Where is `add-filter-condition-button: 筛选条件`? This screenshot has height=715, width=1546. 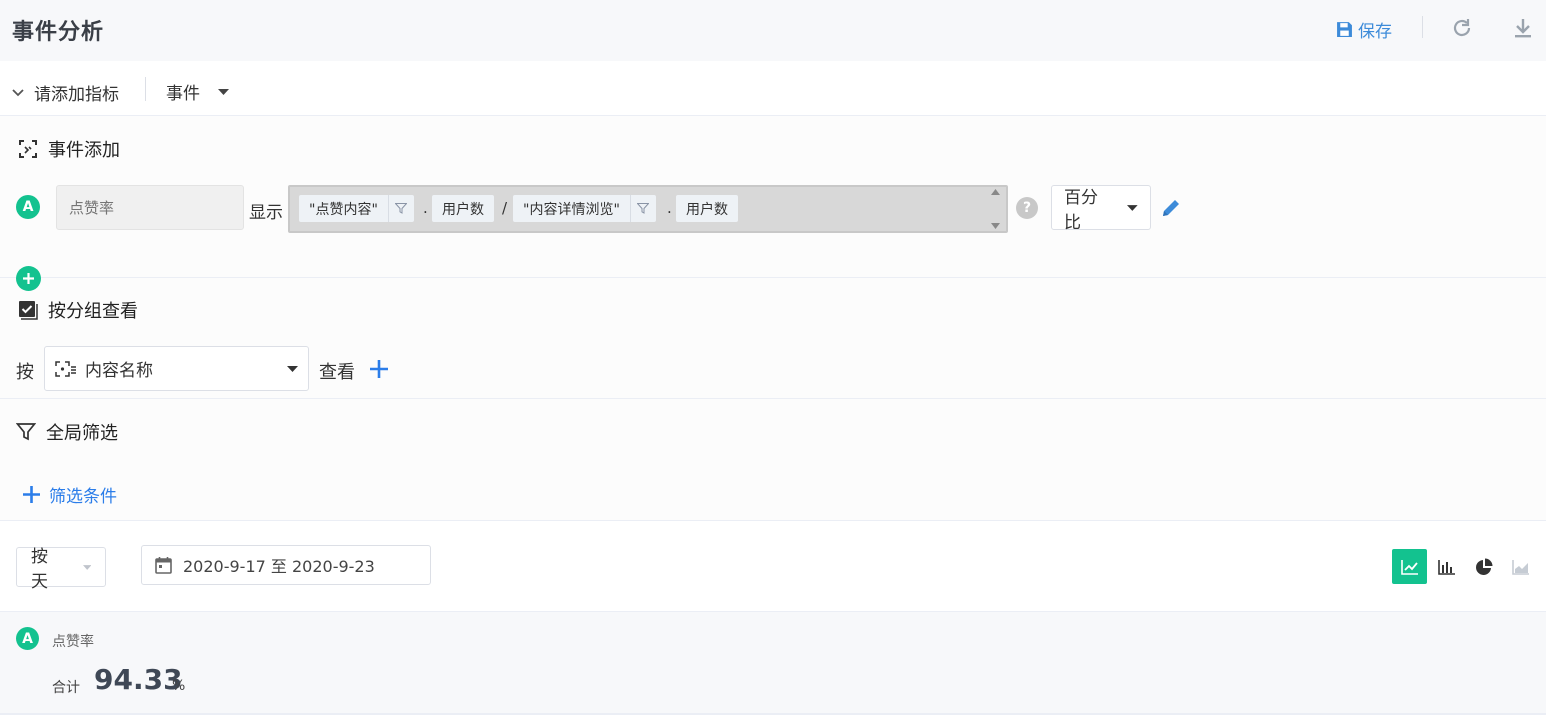
add-filter-condition-button: 筛选条件 is located at coordinates (69, 494).